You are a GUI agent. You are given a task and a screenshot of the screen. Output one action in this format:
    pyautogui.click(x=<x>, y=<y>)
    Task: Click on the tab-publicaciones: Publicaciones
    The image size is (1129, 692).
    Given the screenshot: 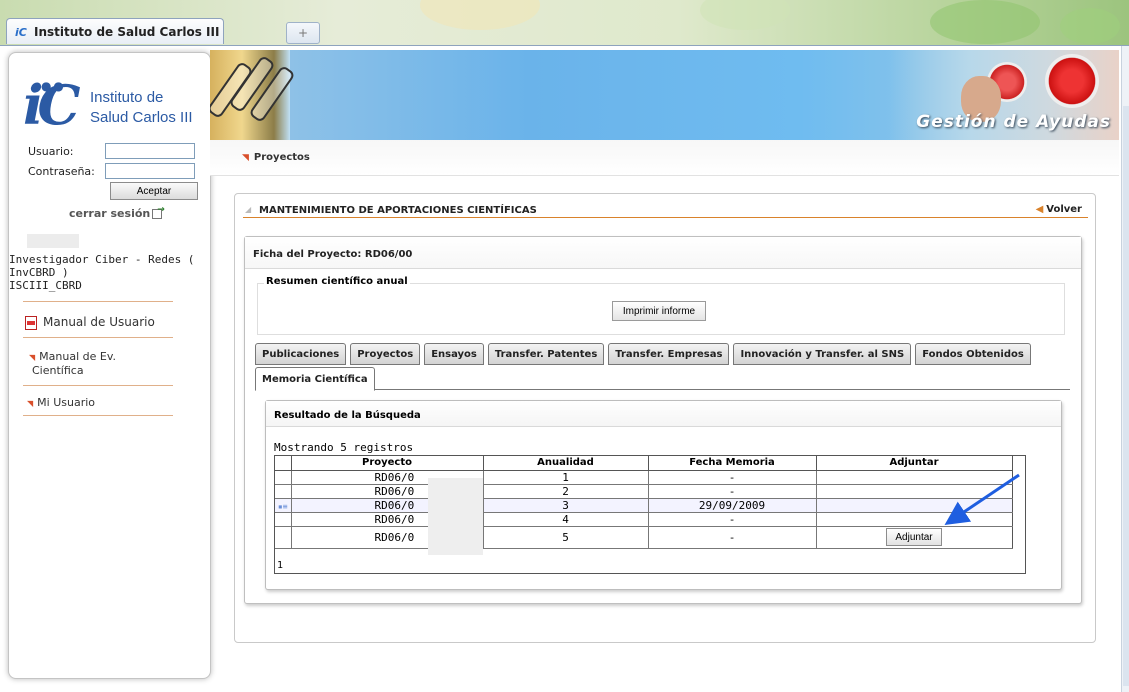 What is the action you would take?
    pyautogui.click(x=301, y=354)
    